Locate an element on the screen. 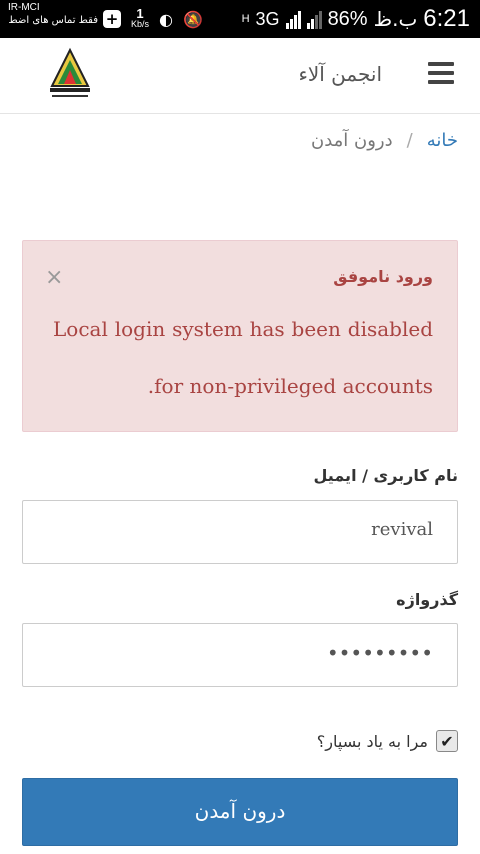  breadcrumb-current: درون آمدن is located at coordinates (351, 140).